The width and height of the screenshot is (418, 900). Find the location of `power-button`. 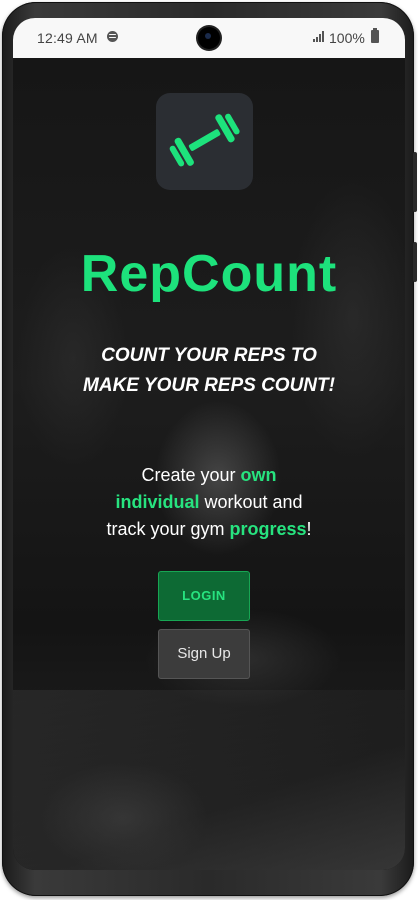

power-button is located at coordinates (415, 262).